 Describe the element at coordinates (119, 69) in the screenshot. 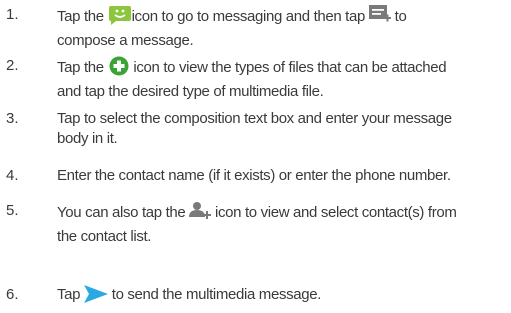

I see `attach-plus-icon` at that location.